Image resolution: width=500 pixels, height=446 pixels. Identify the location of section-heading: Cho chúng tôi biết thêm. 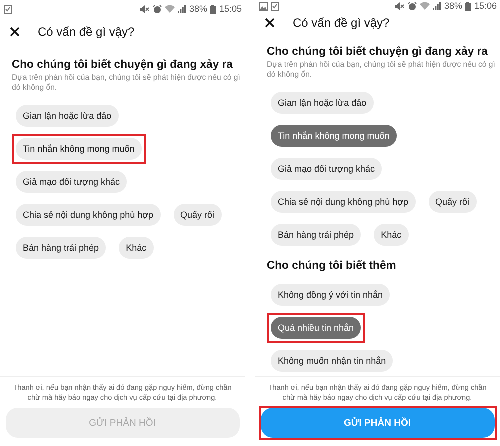
(332, 266).